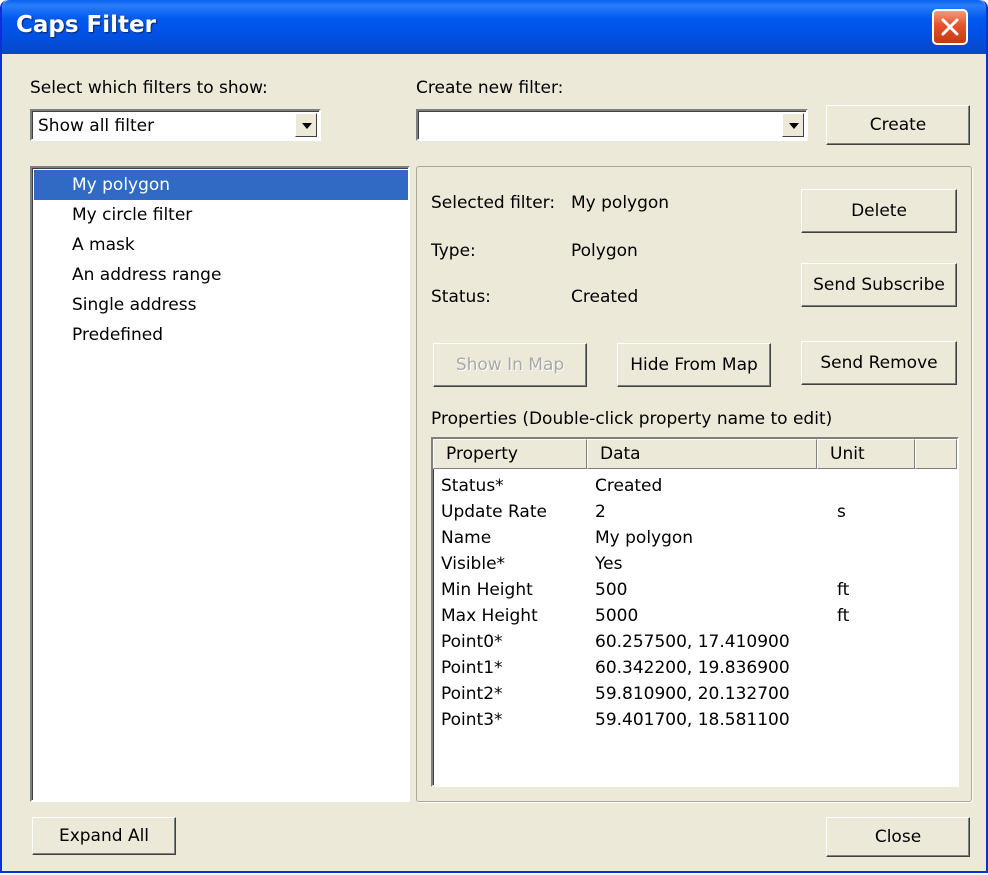 The width and height of the screenshot is (988, 875). Describe the element at coordinates (936, 454) in the screenshot. I see `column-header-filler` at that location.